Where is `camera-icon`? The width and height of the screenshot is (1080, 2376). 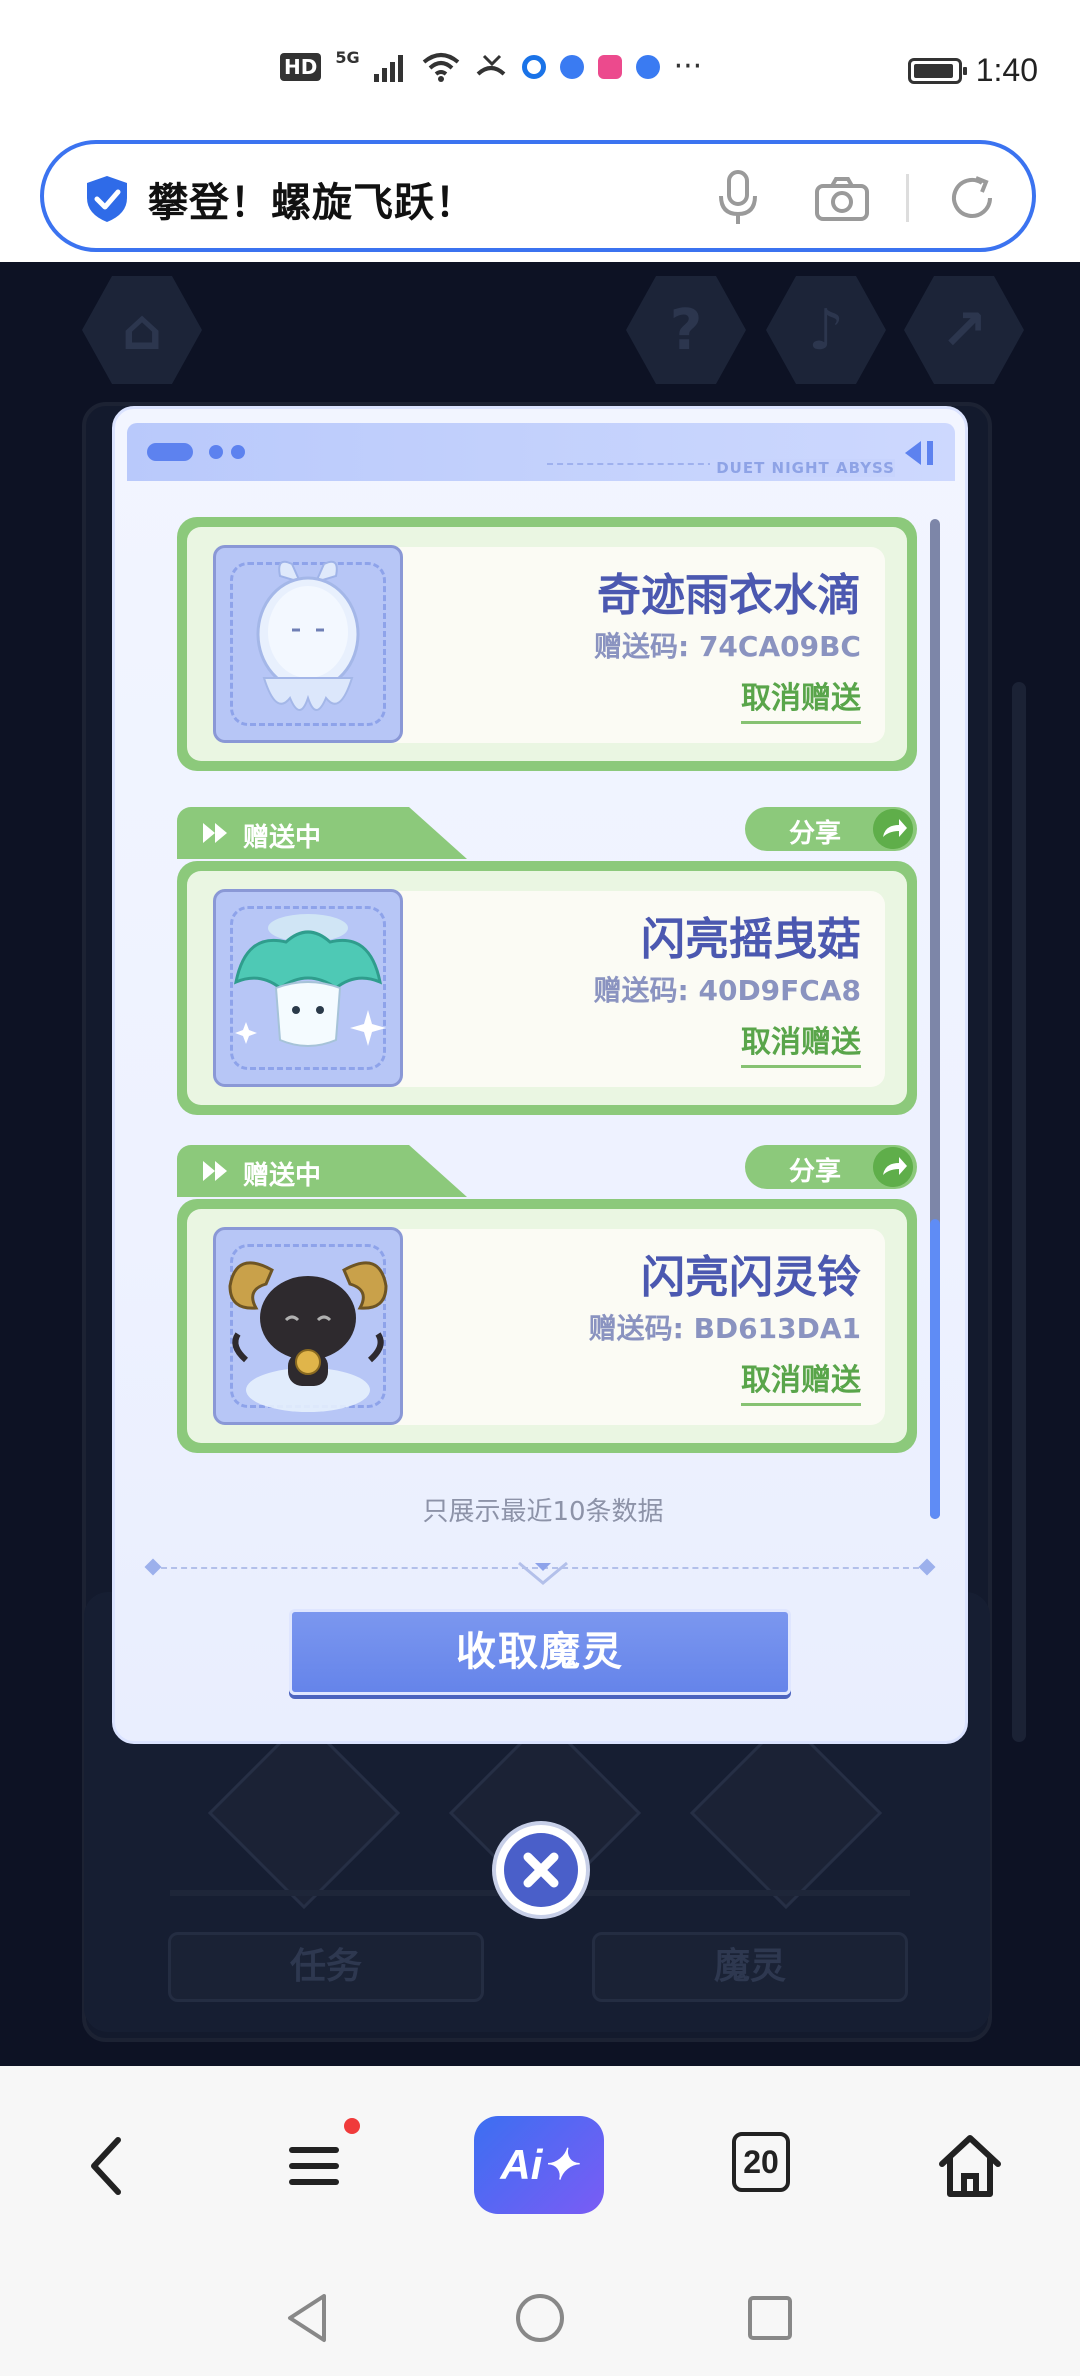 camera-icon is located at coordinates (842, 199).